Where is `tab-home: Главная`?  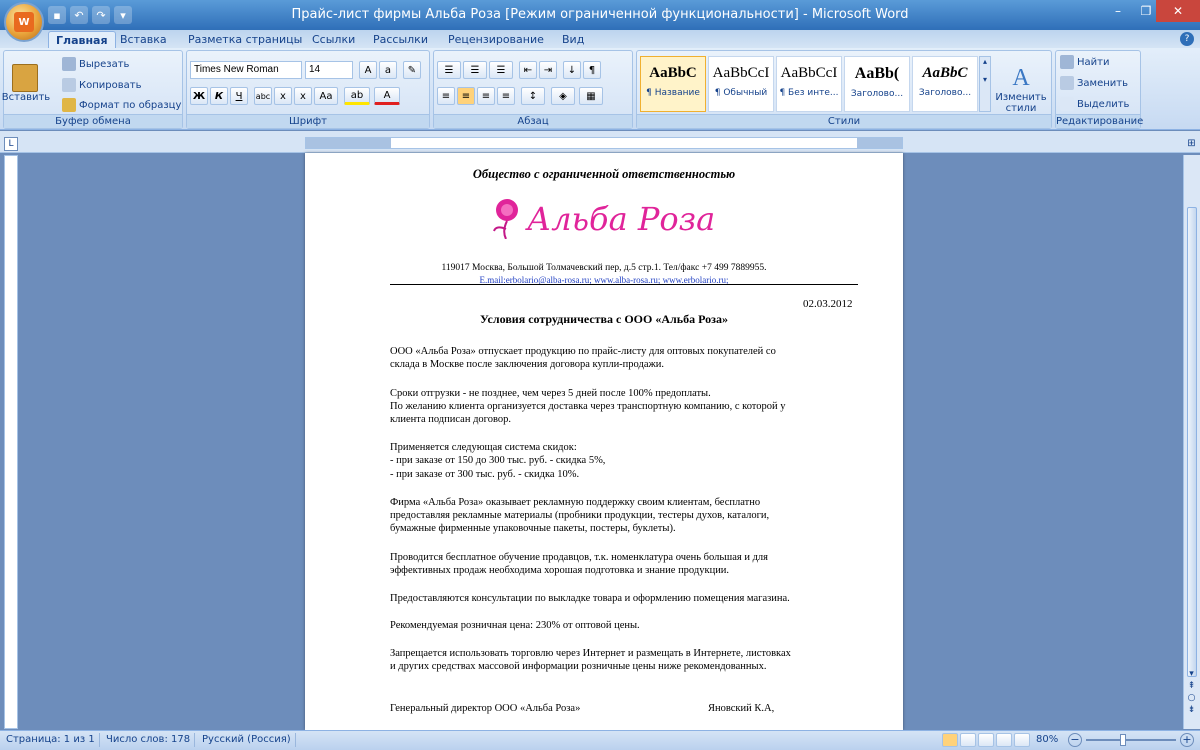 tab-home: Главная is located at coordinates (82, 39).